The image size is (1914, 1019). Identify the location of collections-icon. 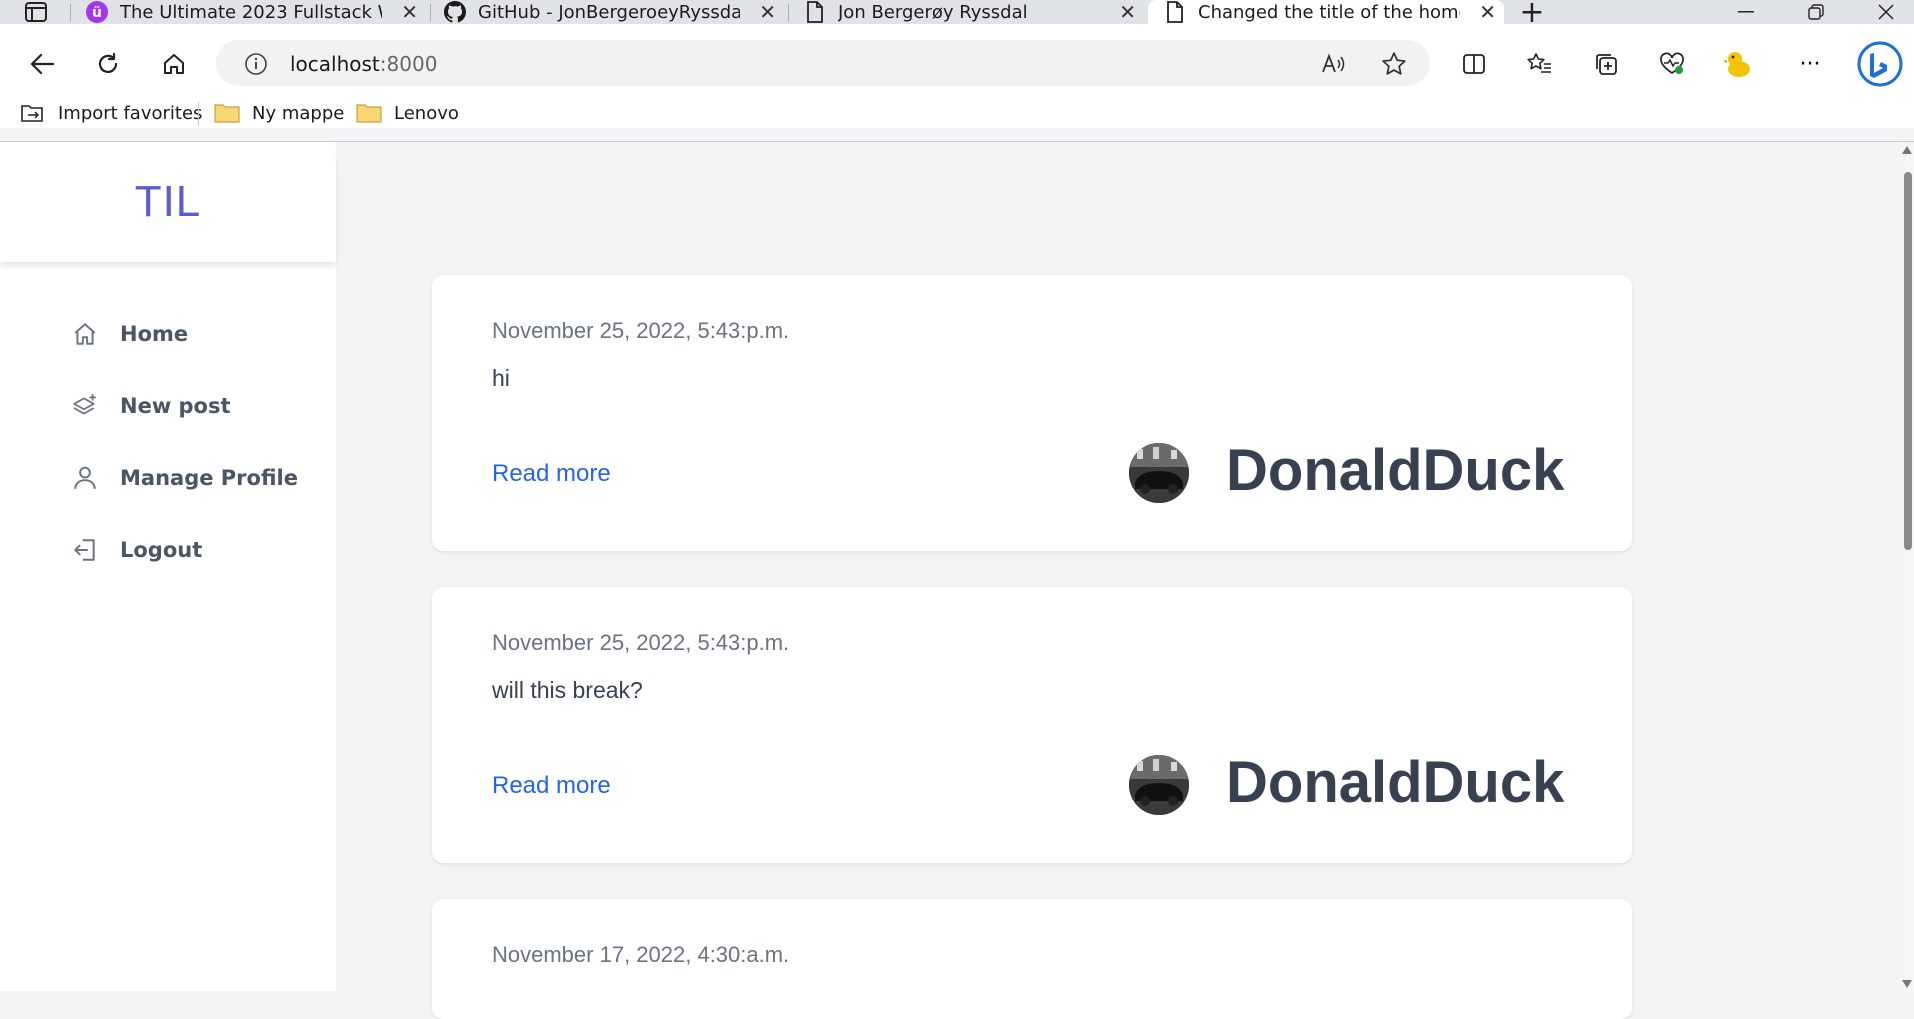
(1606, 64).